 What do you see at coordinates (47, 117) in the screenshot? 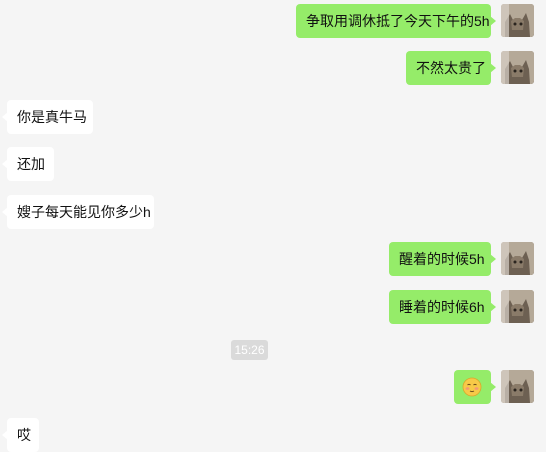
I see `message-bubble-incoming: 你是真牛马` at bounding box center [47, 117].